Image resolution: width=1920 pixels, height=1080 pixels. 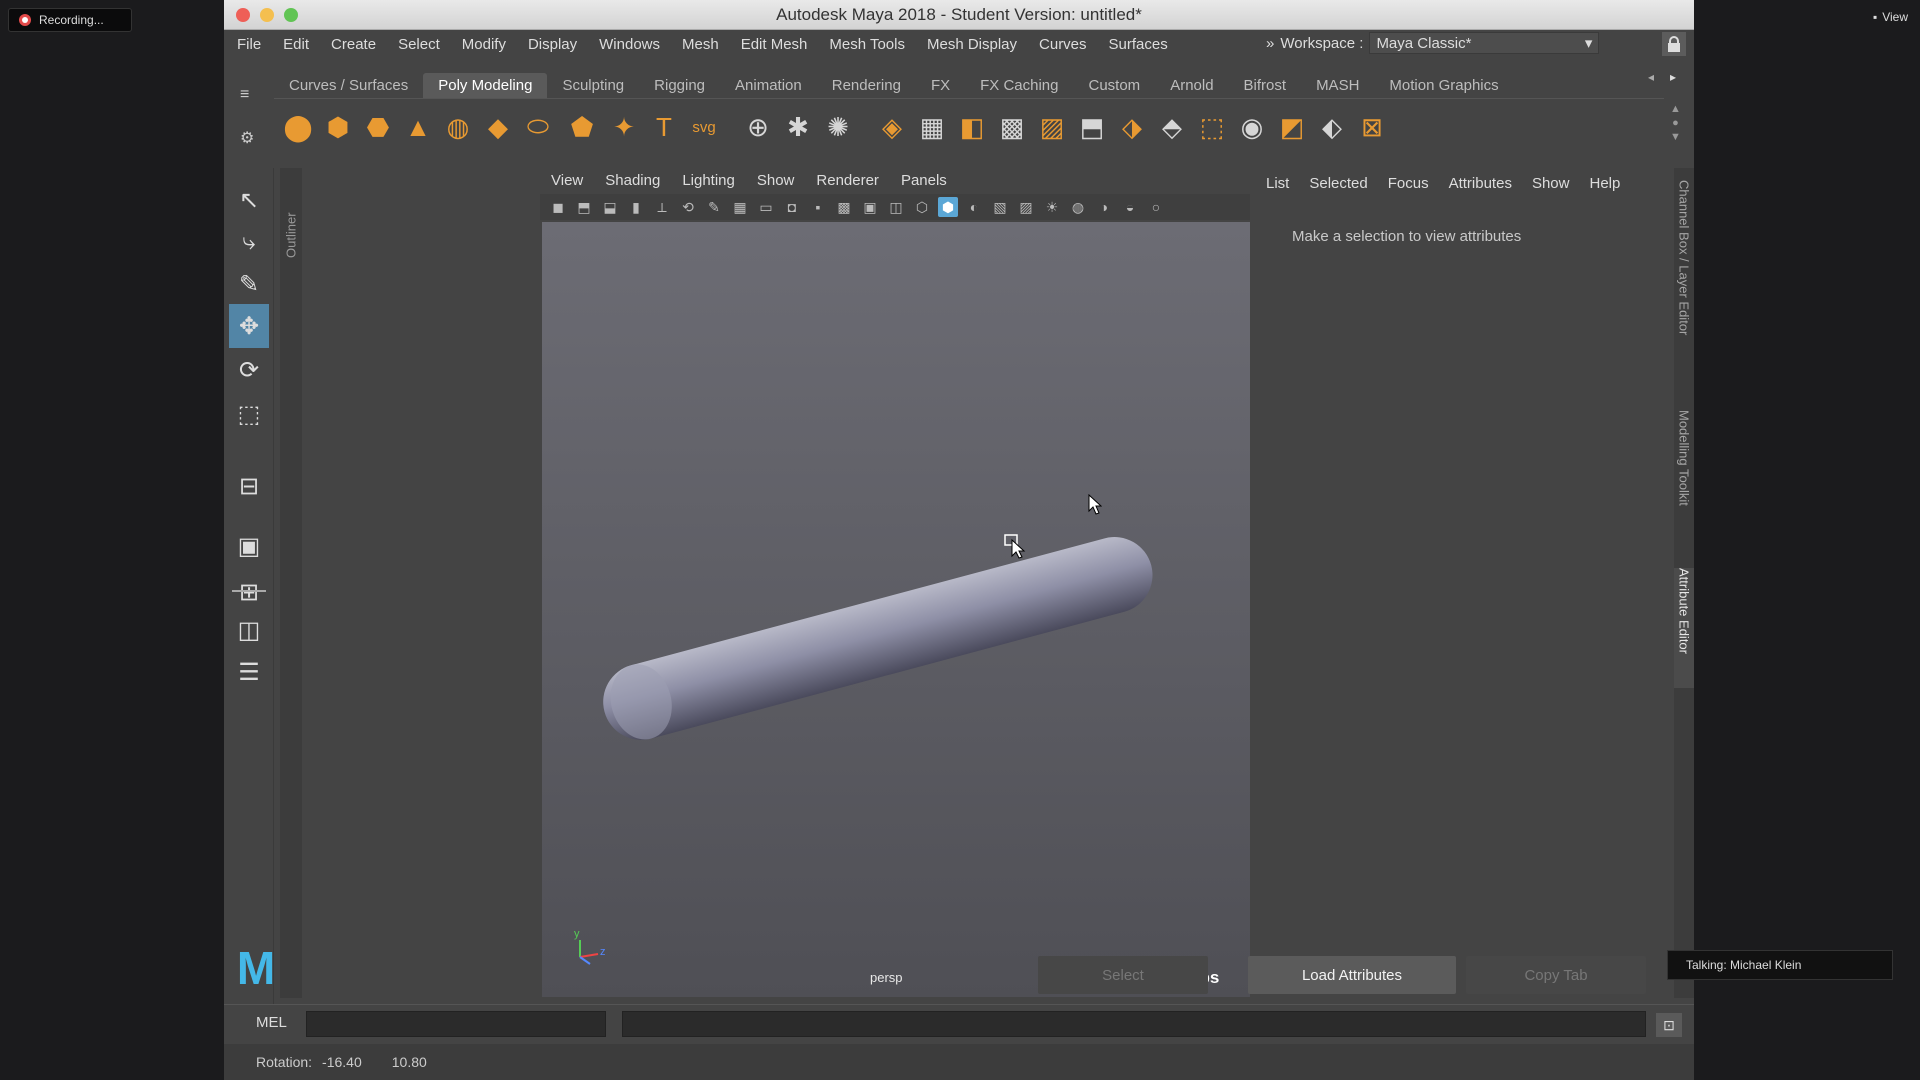 What do you see at coordinates (1556, 975) in the screenshot?
I see `copy-tab-button: Copy Tab` at bounding box center [1556, 975].